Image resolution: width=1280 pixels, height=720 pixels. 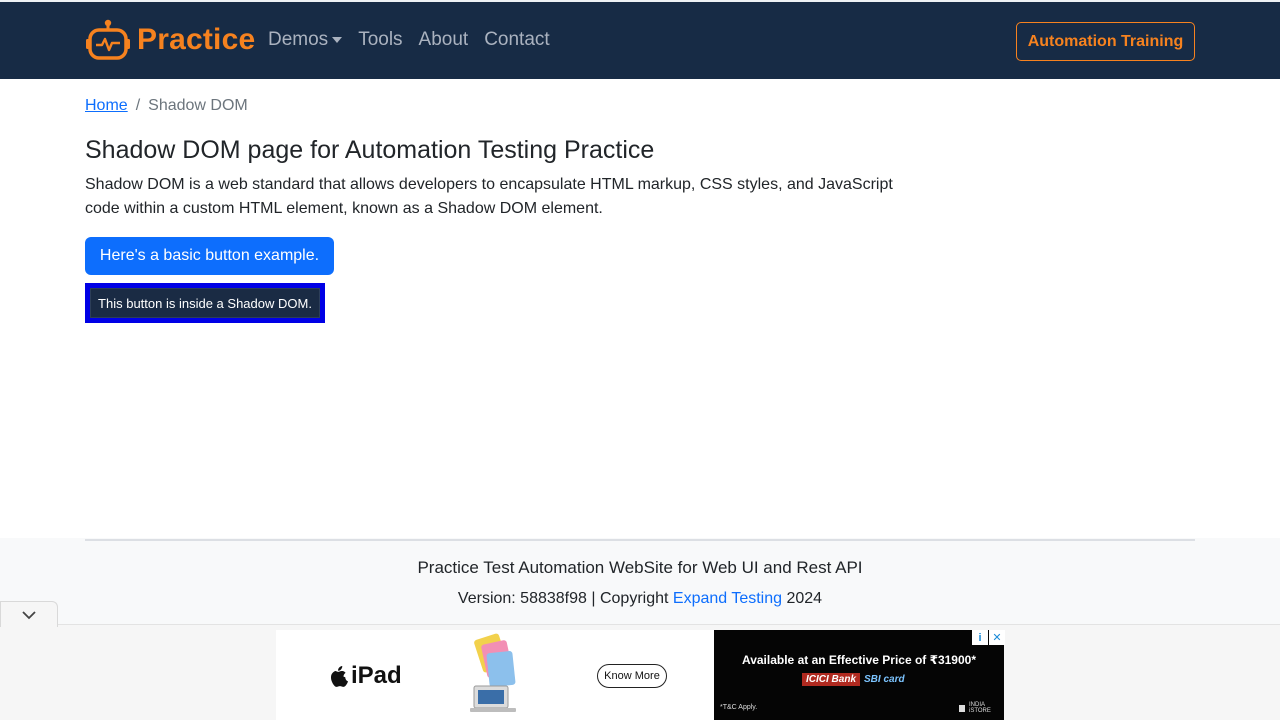 What do you see at coordinates (727, 598) in the screenshot?
I see `expand-testing-link: Expand Testing` at bounding box center [727, 598].